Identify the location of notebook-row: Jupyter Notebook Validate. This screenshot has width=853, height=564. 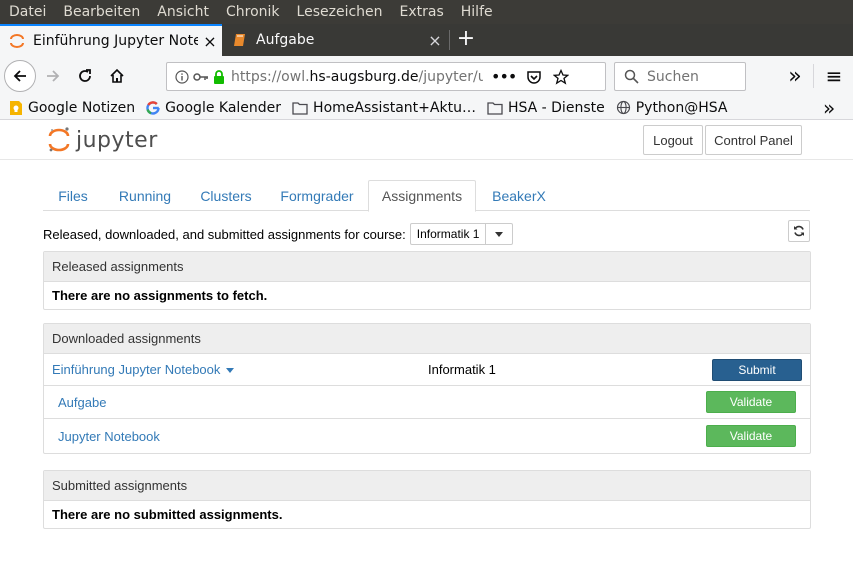
(427, 436).